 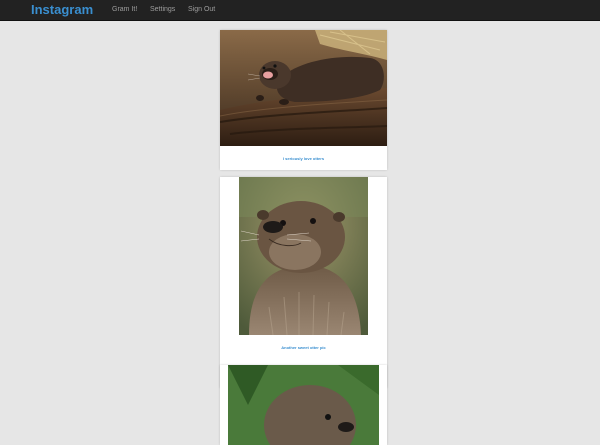 I want to click on nav-link-sign-out: Sign Out, so click(x=201, y=9).